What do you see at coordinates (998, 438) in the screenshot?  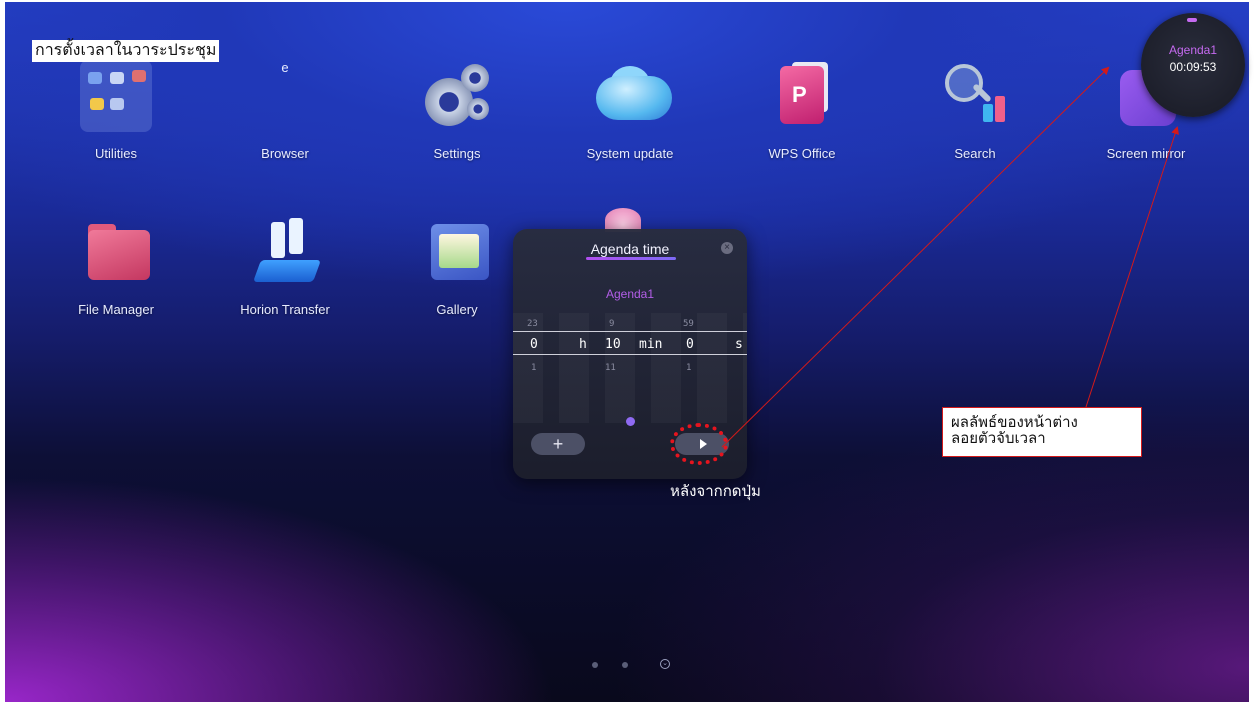 I see `result-note-line2: ลอยตัวจับเวลา` at bounding box center [998, 438].